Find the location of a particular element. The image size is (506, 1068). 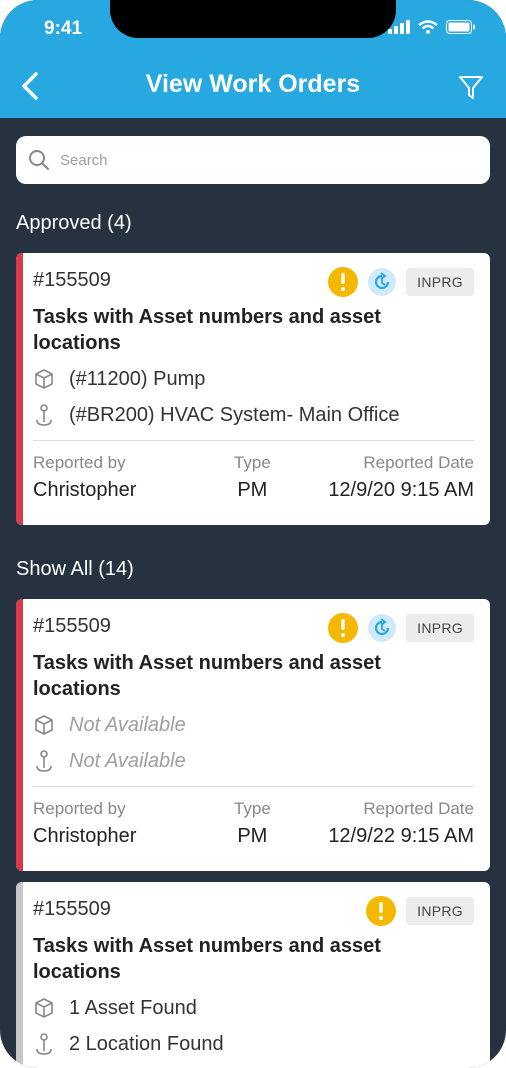

asset-text: 1 Asset Found is located at coordinates (133, 1007).